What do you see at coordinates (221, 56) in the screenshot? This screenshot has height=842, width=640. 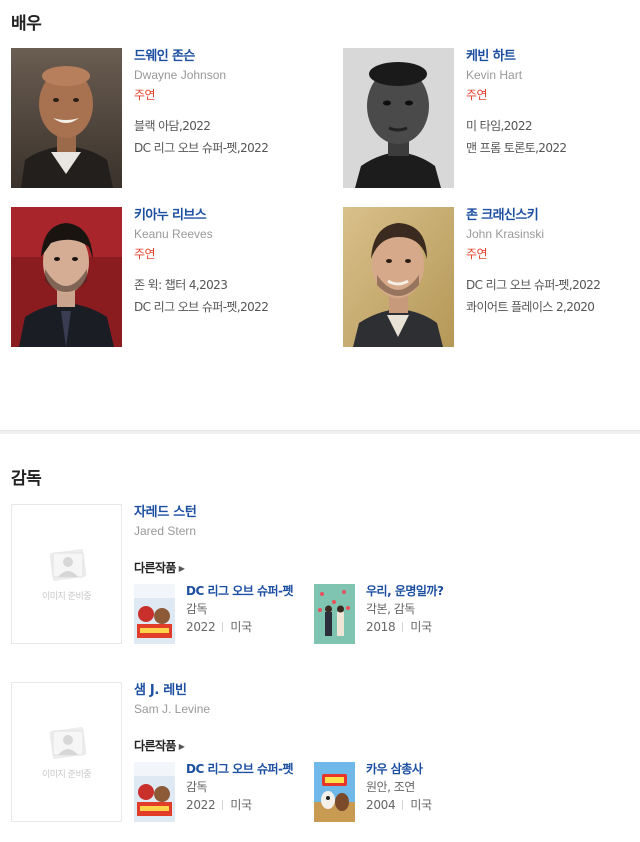 I see `actor-name-link: 드웨인 존슨` at bounding box center [221, 56].